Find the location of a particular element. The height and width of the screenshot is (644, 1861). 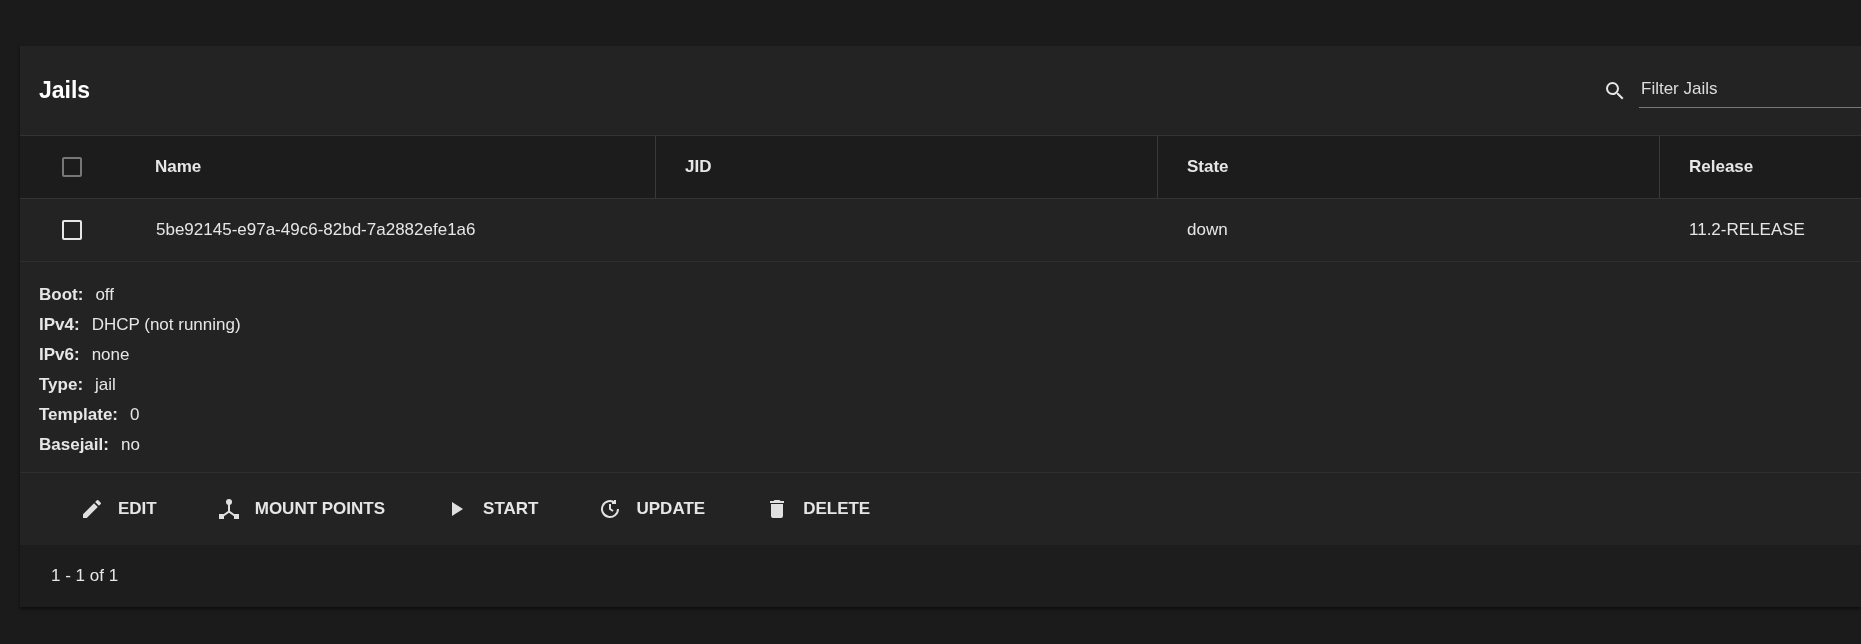

column-header: State is located at coordinates (1208, 167).